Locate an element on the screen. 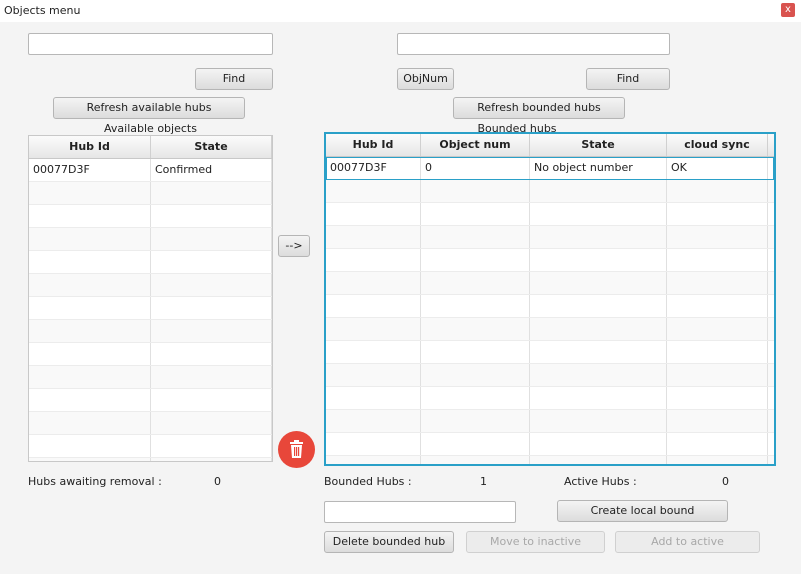  refresh-bounded-hubs-button: Refresh bounded hubs is located at coordinates (539, 108).